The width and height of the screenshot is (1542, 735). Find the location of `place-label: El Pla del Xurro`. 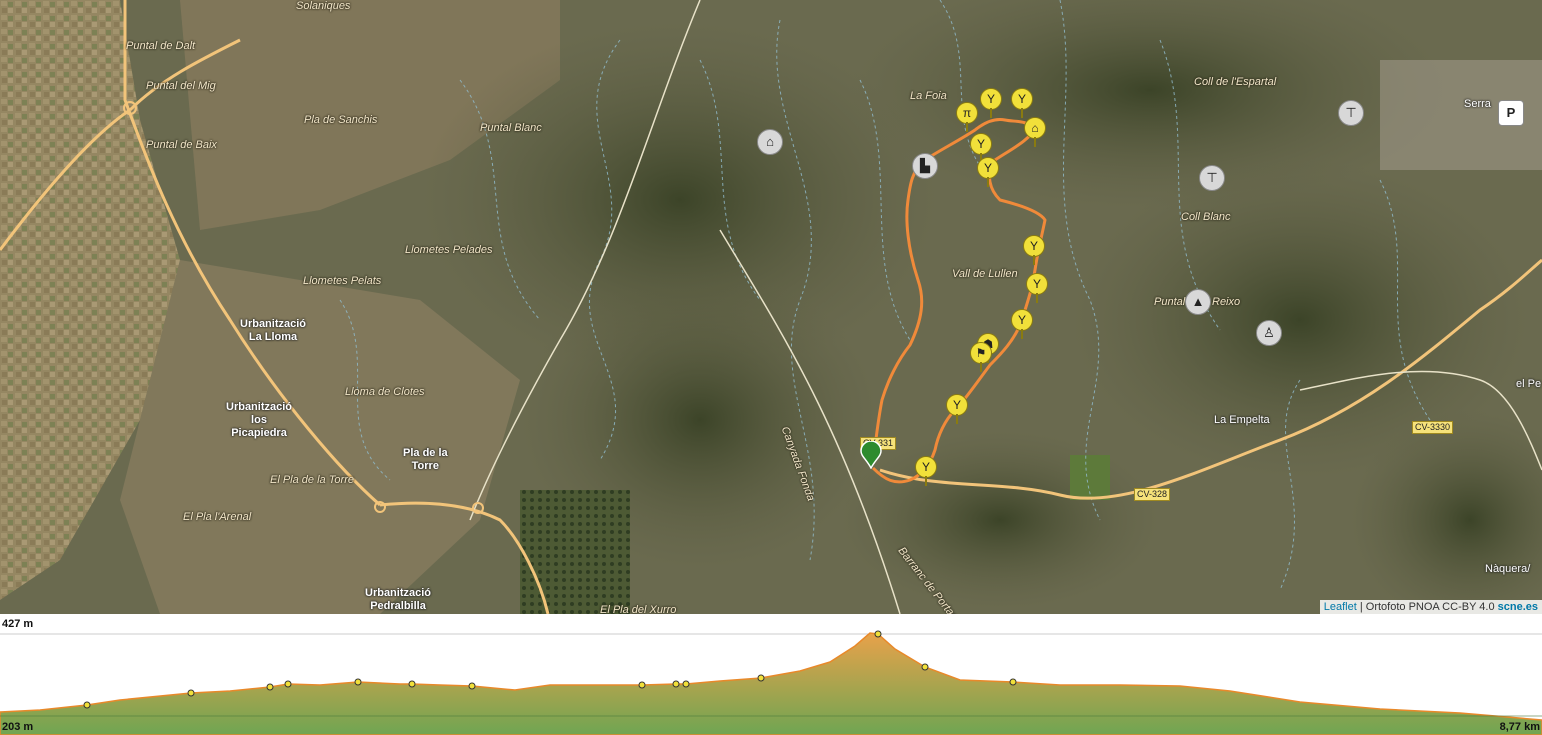

place-label: El Pla del Xurro is located at coordinates (638, 609).